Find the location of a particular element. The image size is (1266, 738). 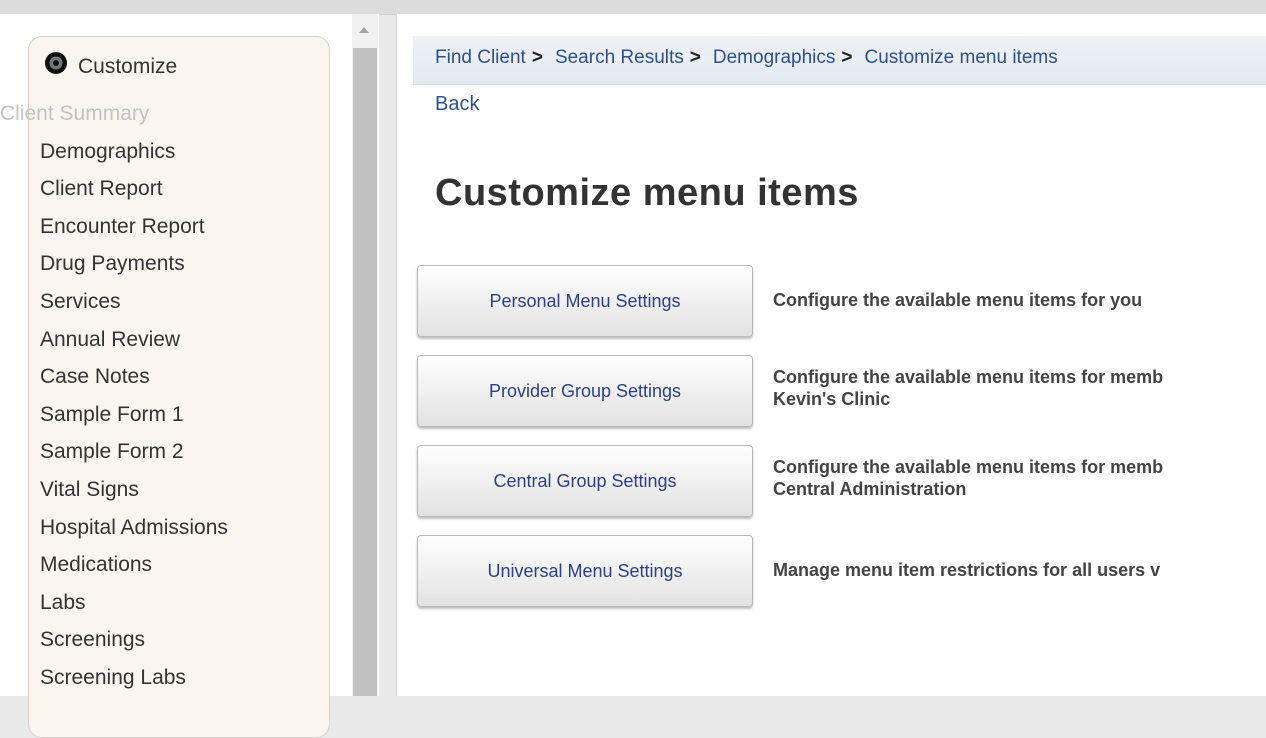

sidebar-item-screening-labs: Screening Labs is located at coordinates (114, 682).